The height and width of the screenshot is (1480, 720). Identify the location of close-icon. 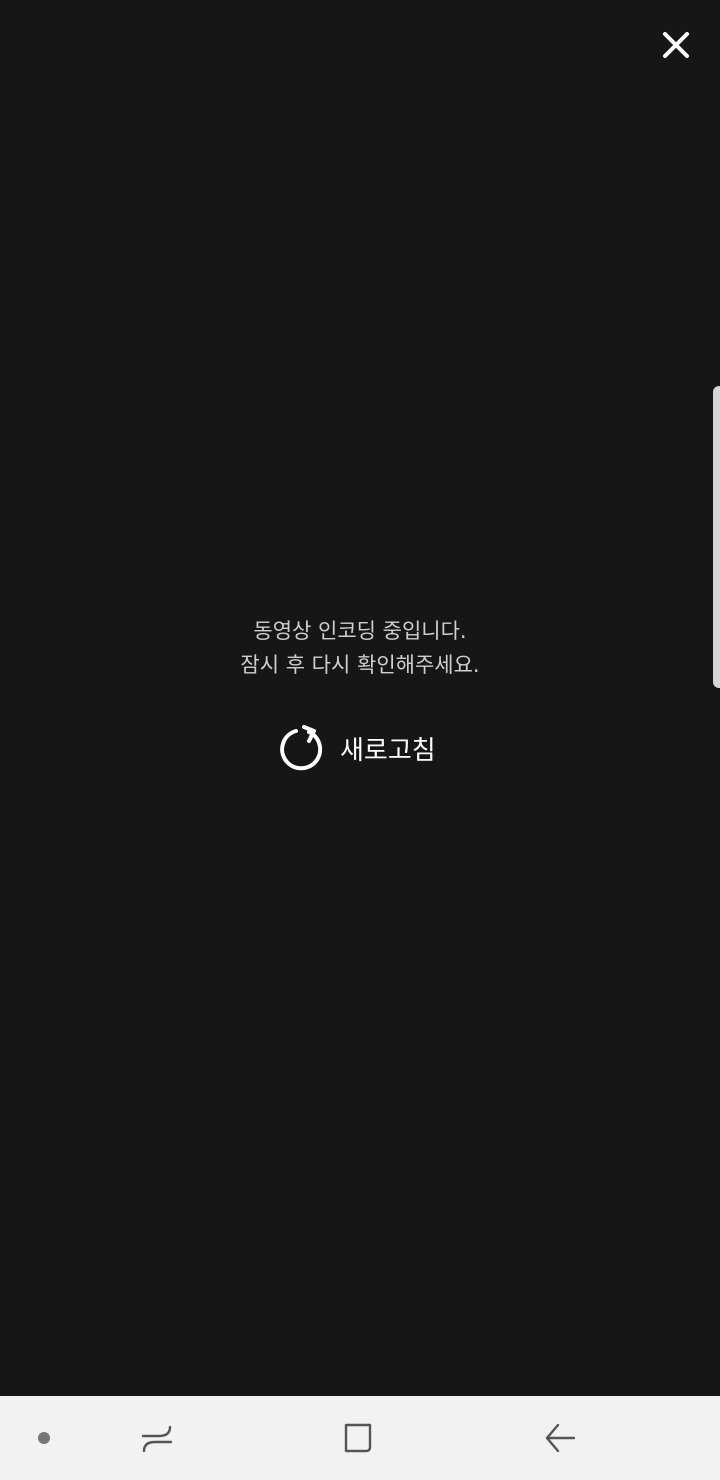
(676, 45).